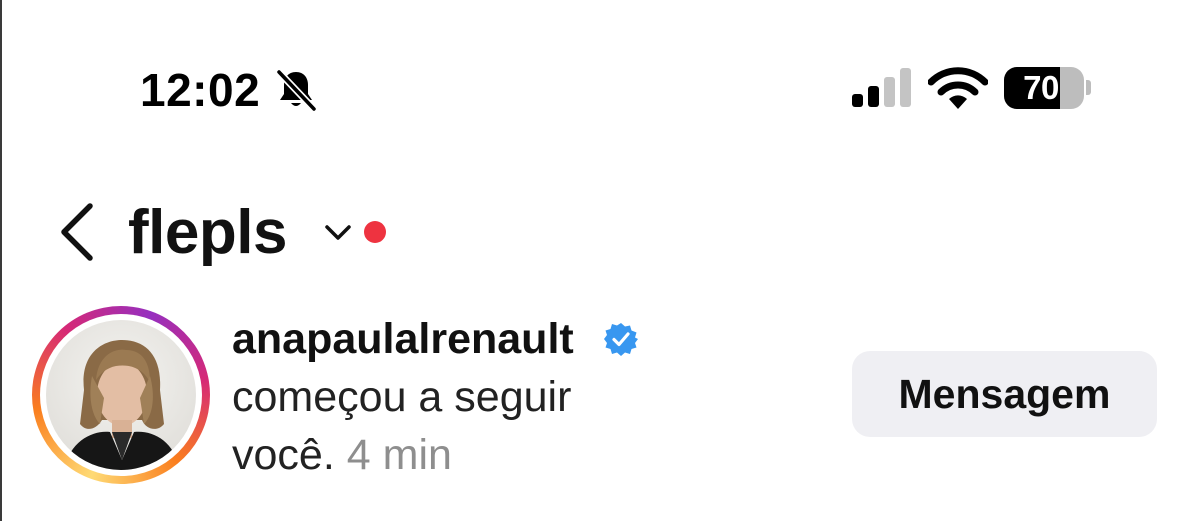 The height and width of the screenshot is (521, 1200). I want to click on chevron-left-icon, so click(77, 232).